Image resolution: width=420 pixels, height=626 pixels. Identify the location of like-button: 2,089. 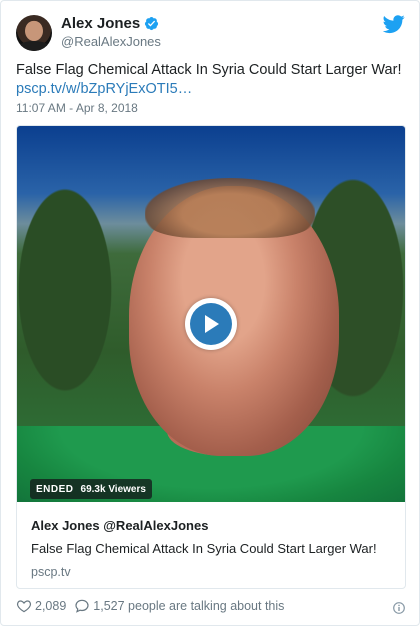
(41, 606).